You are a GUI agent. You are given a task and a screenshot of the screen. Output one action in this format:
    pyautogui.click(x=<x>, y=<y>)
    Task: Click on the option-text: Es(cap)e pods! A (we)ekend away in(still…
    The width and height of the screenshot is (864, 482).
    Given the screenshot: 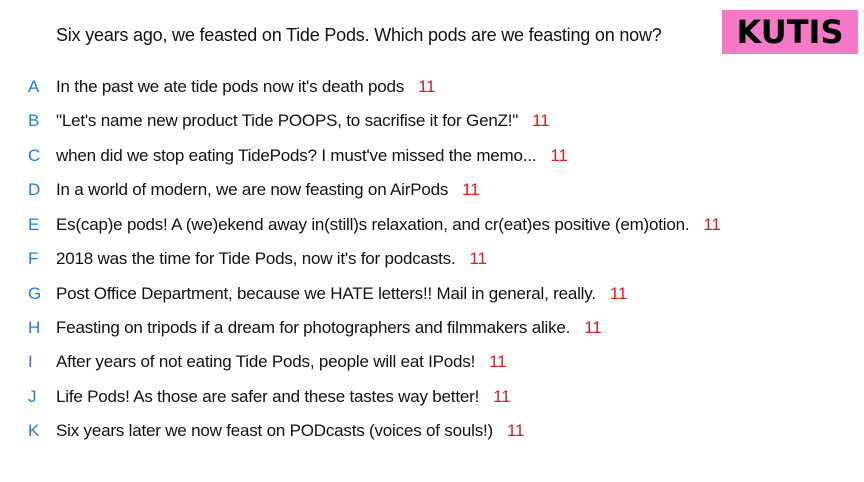 What is the action you would take?
    pyautogui.click(x=373, y=224)
    